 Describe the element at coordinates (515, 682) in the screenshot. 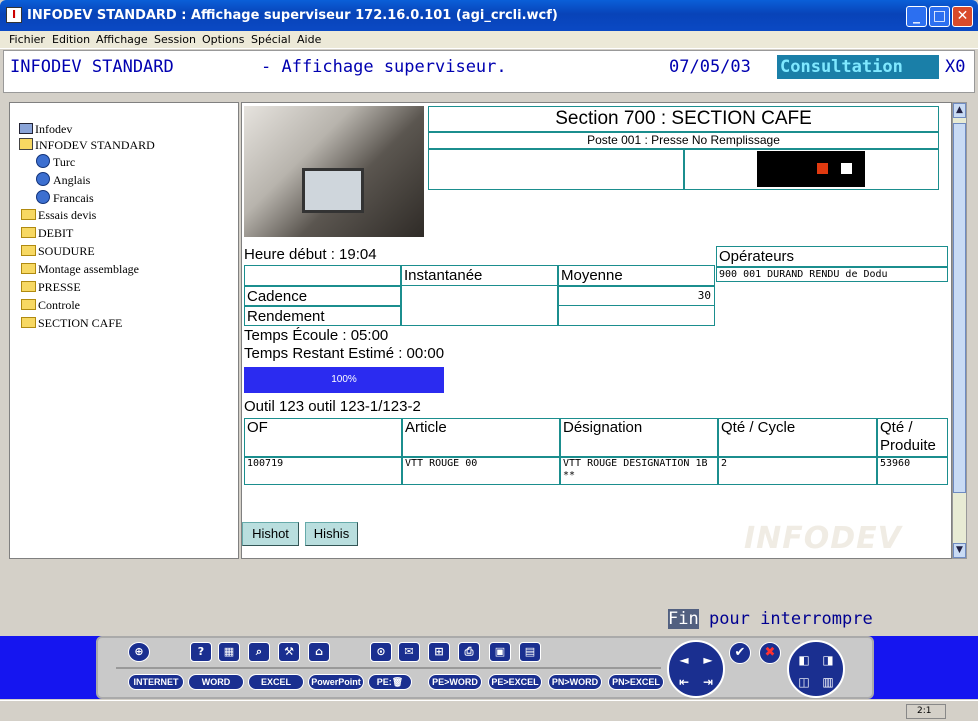

I see `pe-excel-button: PE>EXCEL` at that location.